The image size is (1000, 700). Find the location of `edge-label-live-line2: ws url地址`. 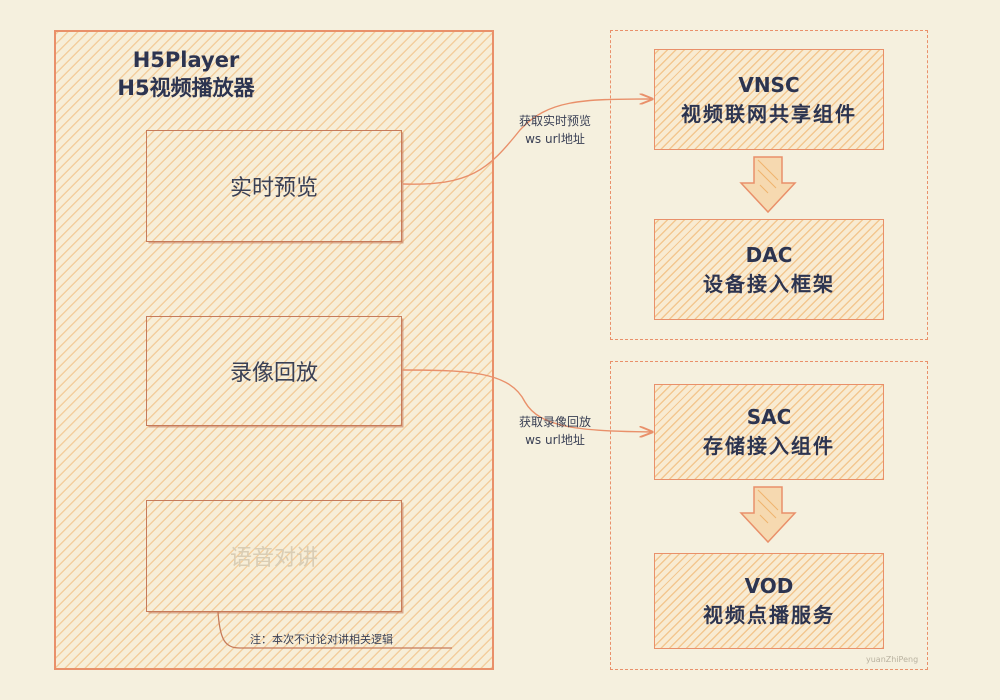

edge-label-live-line2: ws url地址 is located at coordinates (555, 139).